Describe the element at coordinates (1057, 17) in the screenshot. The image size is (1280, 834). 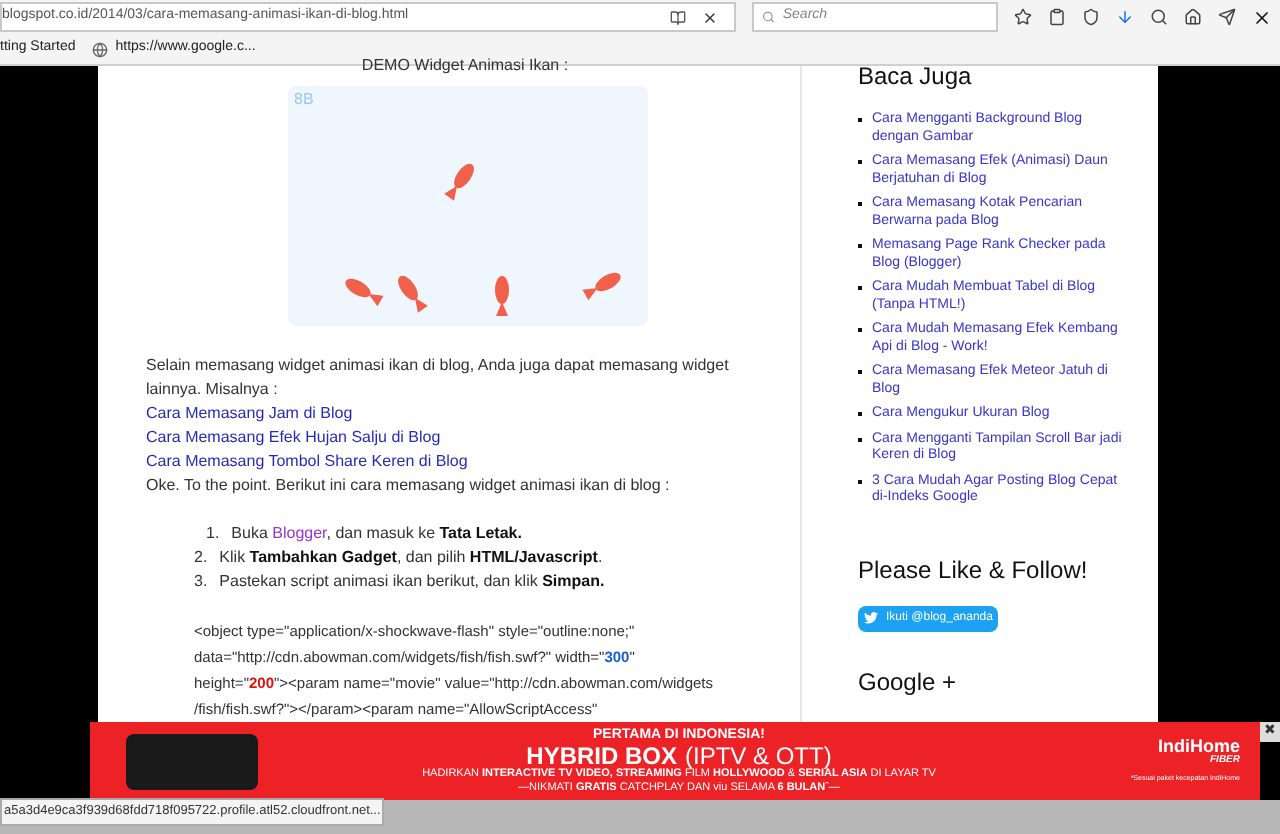
I see `clipboard-icon` at that location.